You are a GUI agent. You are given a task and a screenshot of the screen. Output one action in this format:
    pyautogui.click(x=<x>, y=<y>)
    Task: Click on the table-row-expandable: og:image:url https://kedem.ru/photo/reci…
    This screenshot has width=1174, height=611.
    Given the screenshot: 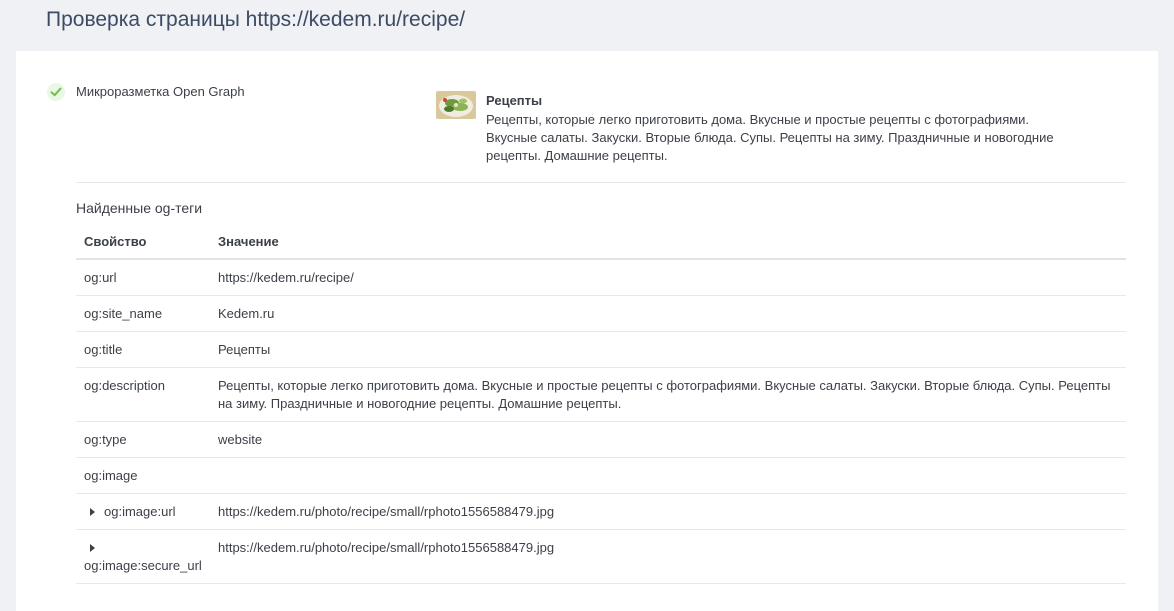 What is the action you would take?
    pyautogui.click(x=601, y=511)
    